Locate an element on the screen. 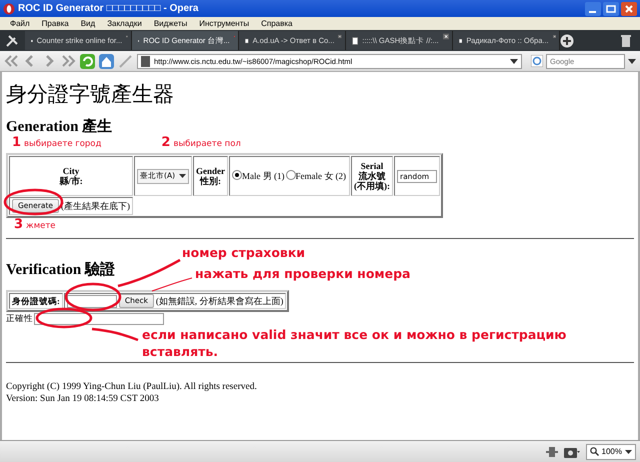 Image resolution: width=640 pixels, height=462 pixels. reload-icon is located at coordinates (87, 61).